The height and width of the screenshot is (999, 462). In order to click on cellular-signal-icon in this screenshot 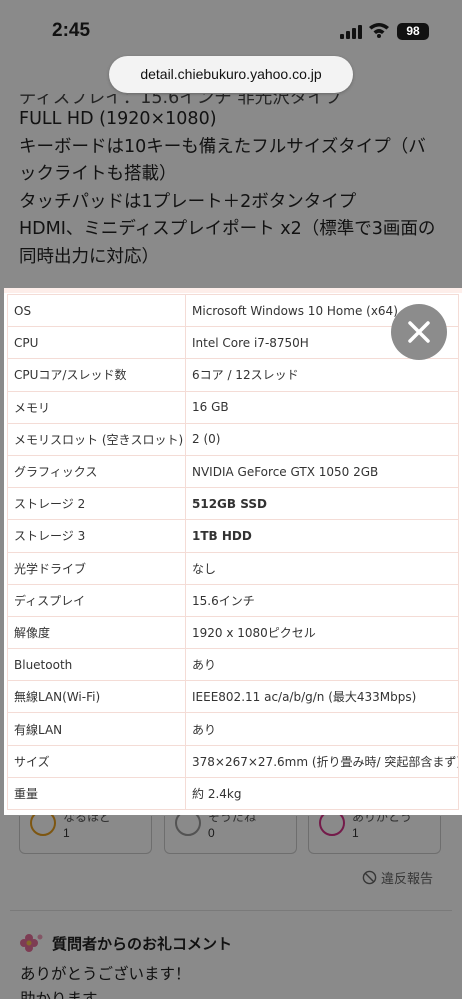, I will do `click(351, 32)`.